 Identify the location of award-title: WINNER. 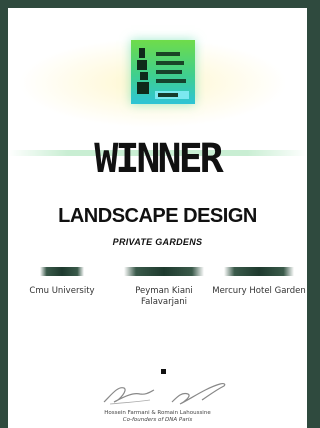
(159, 159).